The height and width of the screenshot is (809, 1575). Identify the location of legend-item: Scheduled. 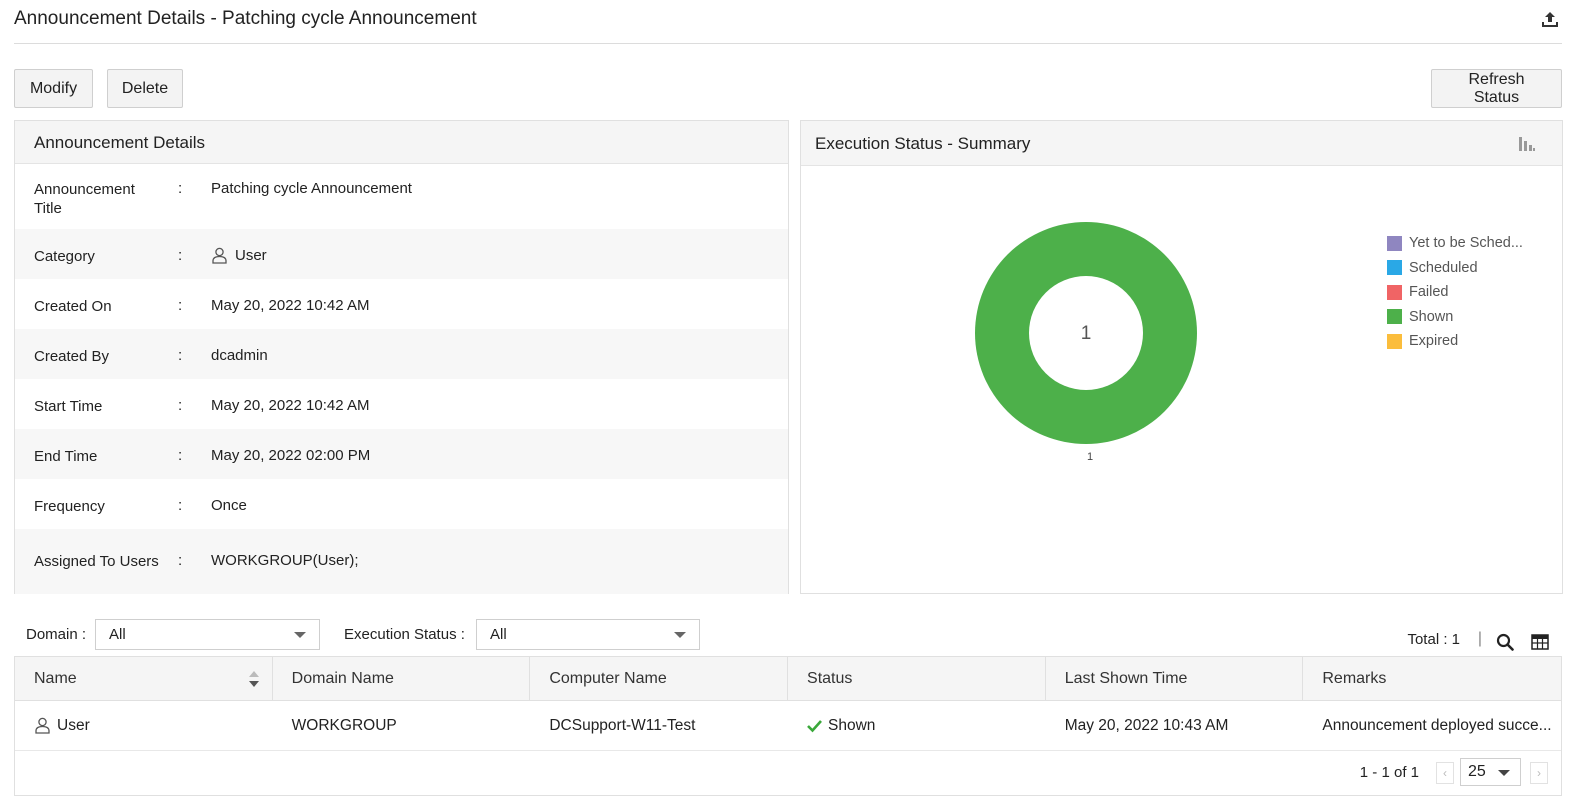
(1455, 268).